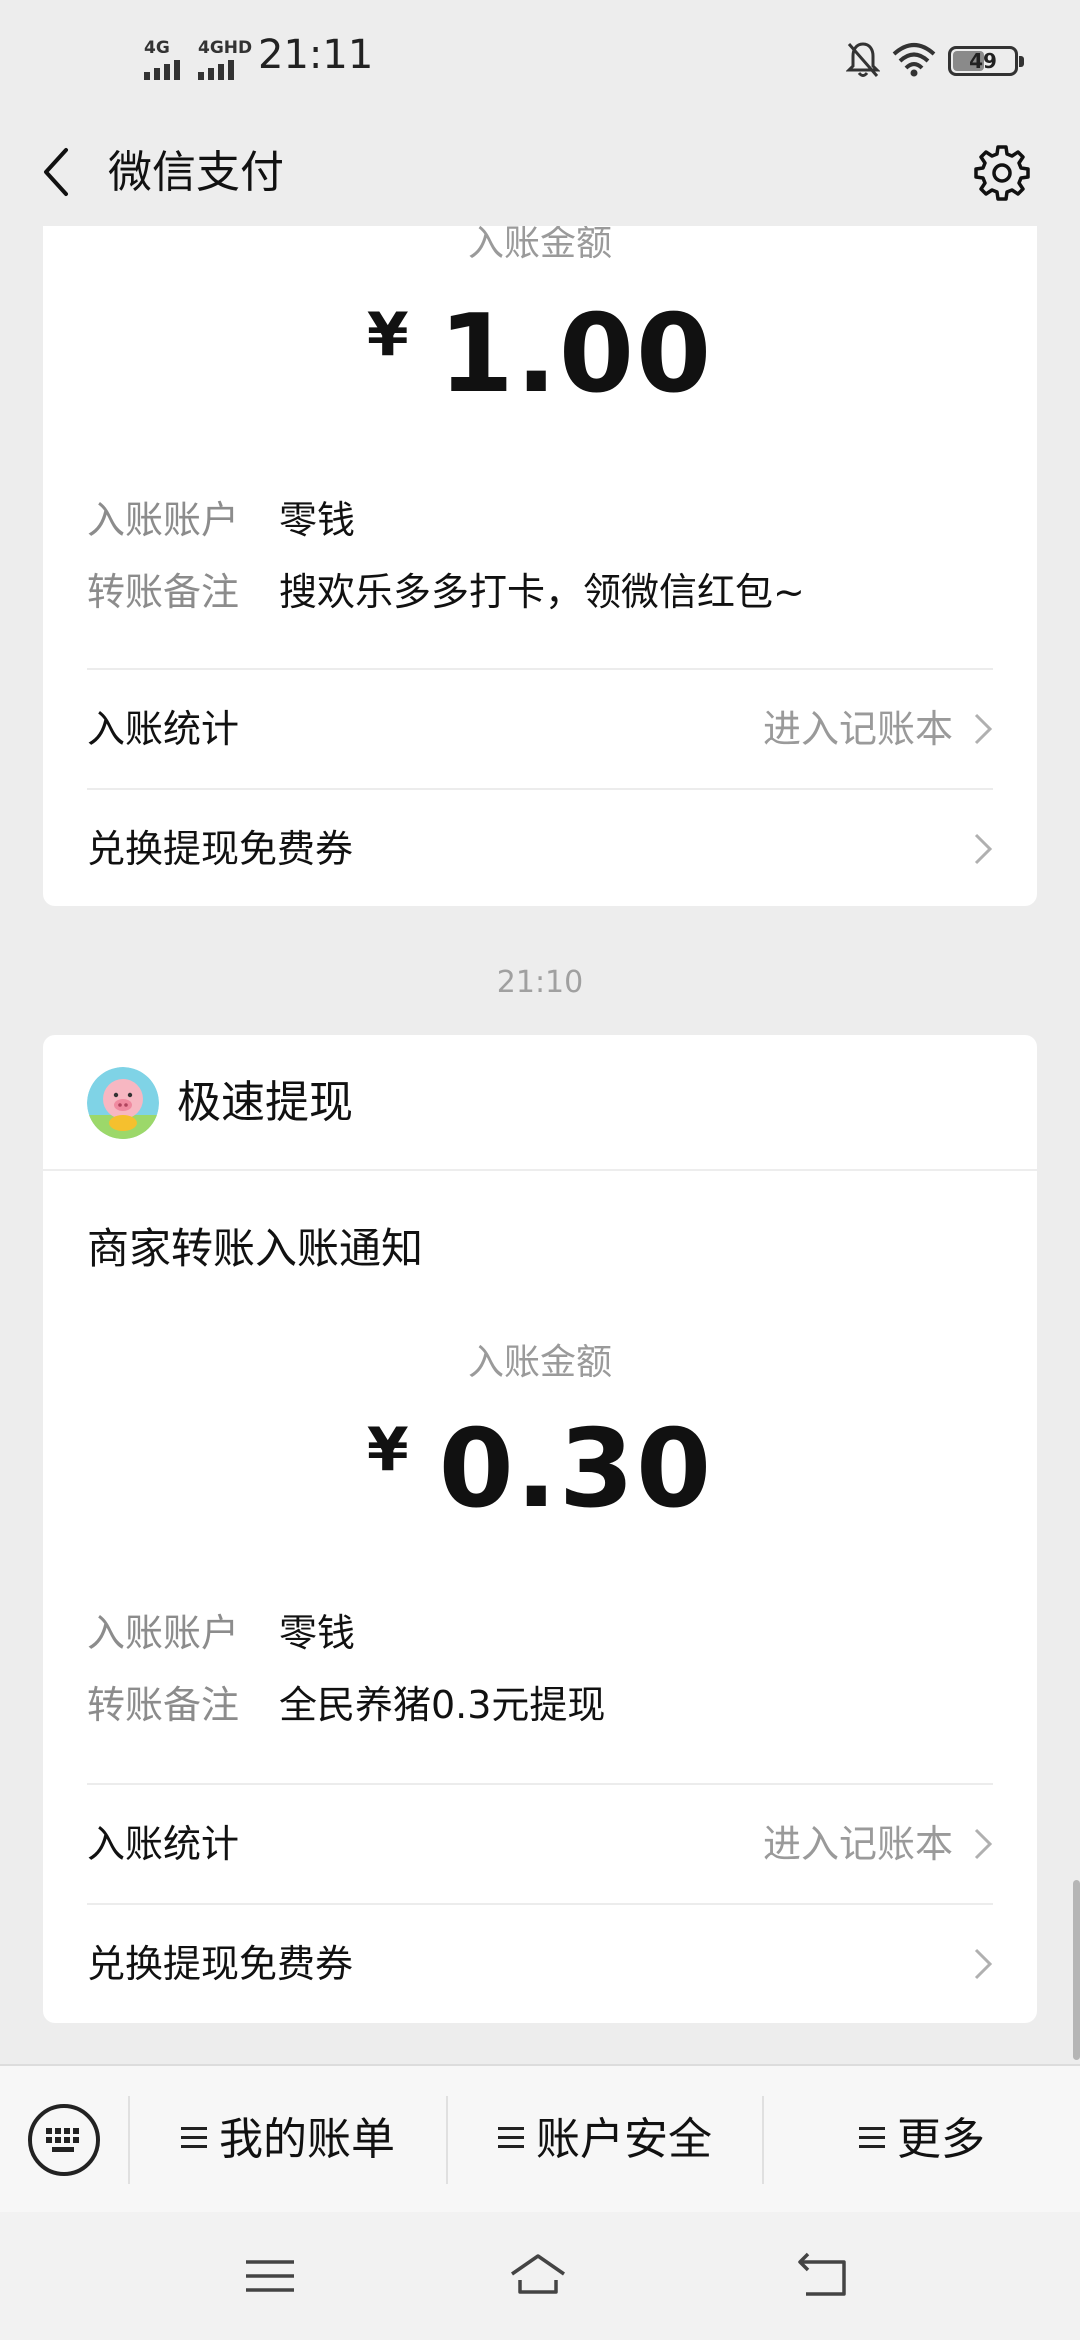 Image resolution: width=1080 pixels, height=2340 pixels. I want to click on bottom-menu: 我的账单 账户安全 更多, so click(540, 2138).